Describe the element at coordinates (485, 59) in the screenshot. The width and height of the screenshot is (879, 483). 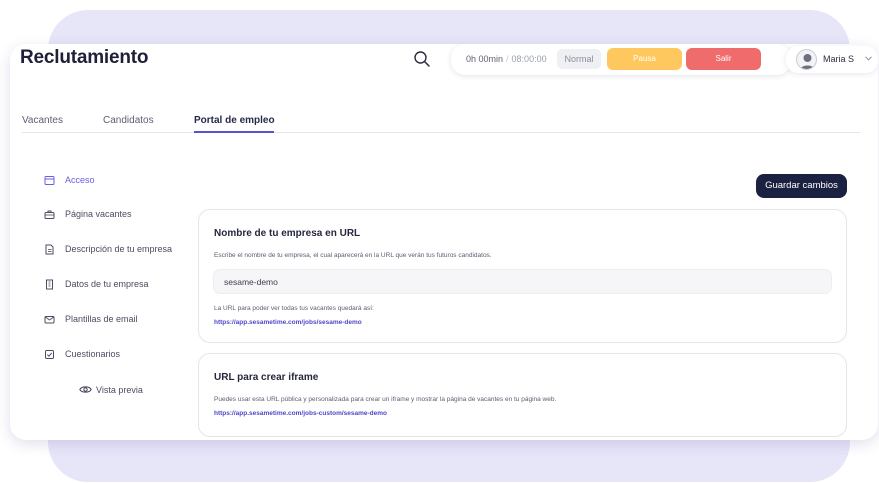
I see `timer-elapsed: 0h 00min` at that location.